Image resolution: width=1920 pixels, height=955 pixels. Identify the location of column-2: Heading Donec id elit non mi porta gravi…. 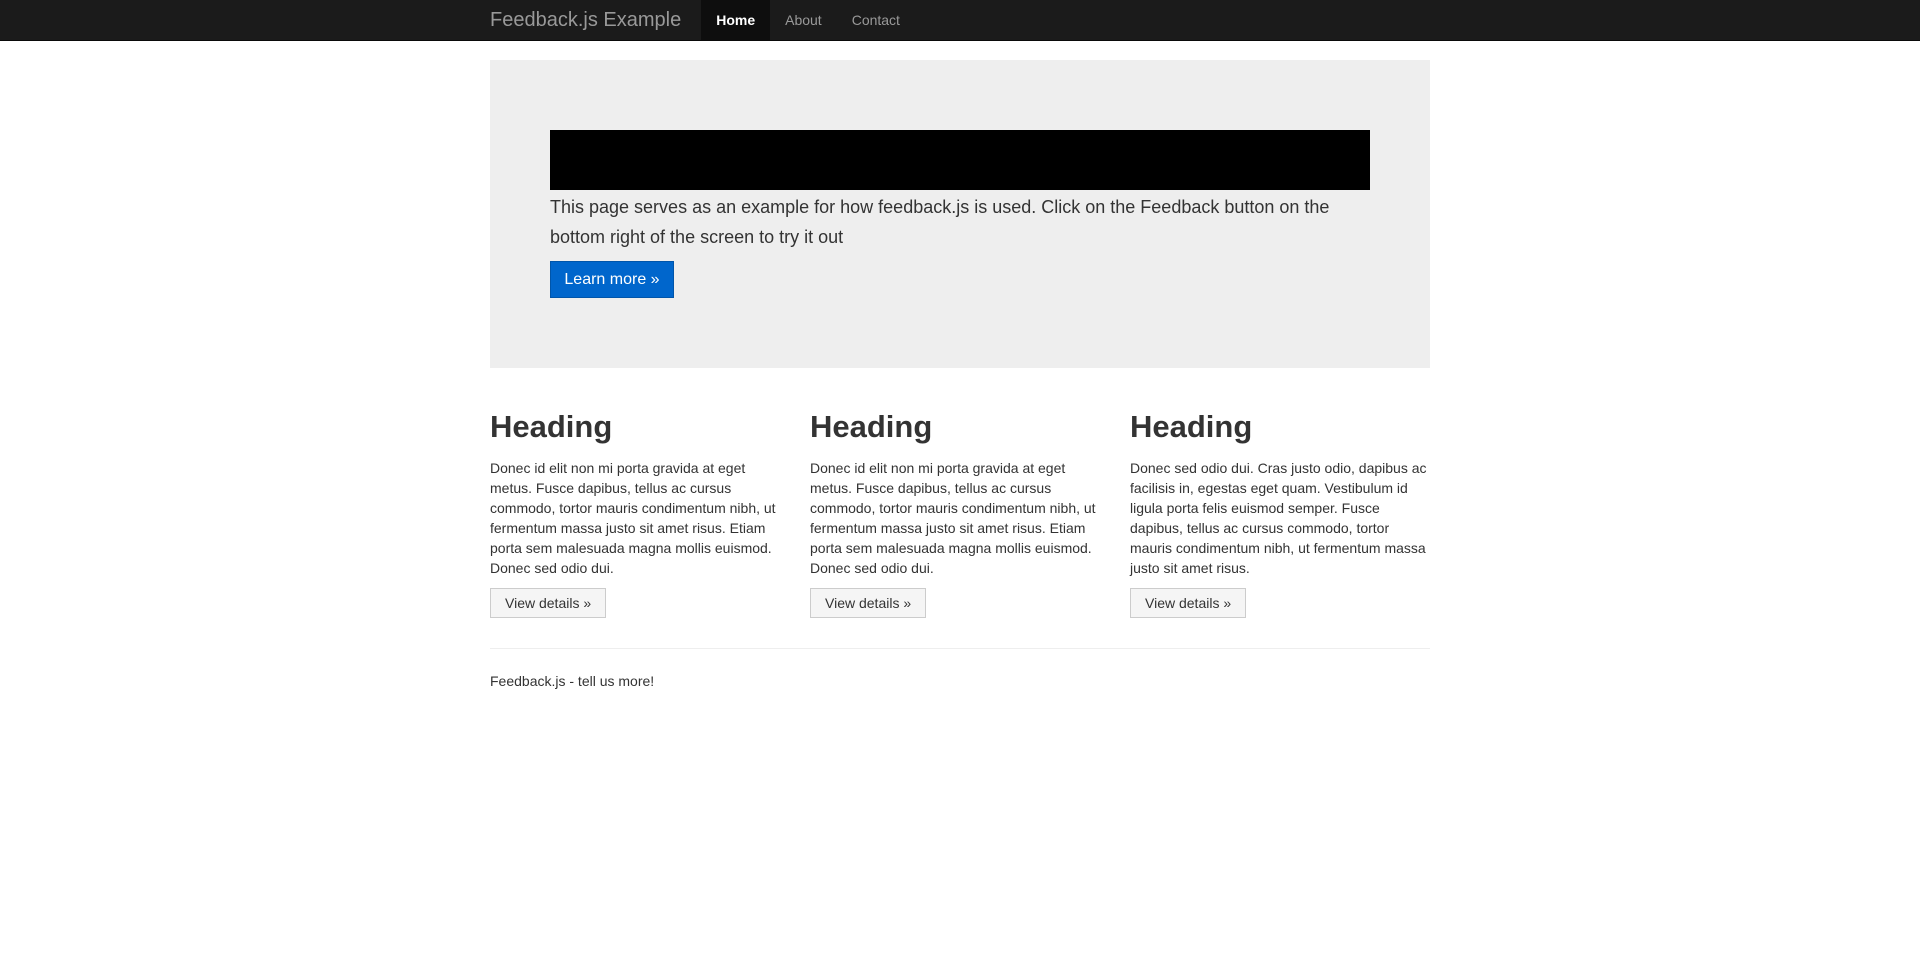
(960, 510).